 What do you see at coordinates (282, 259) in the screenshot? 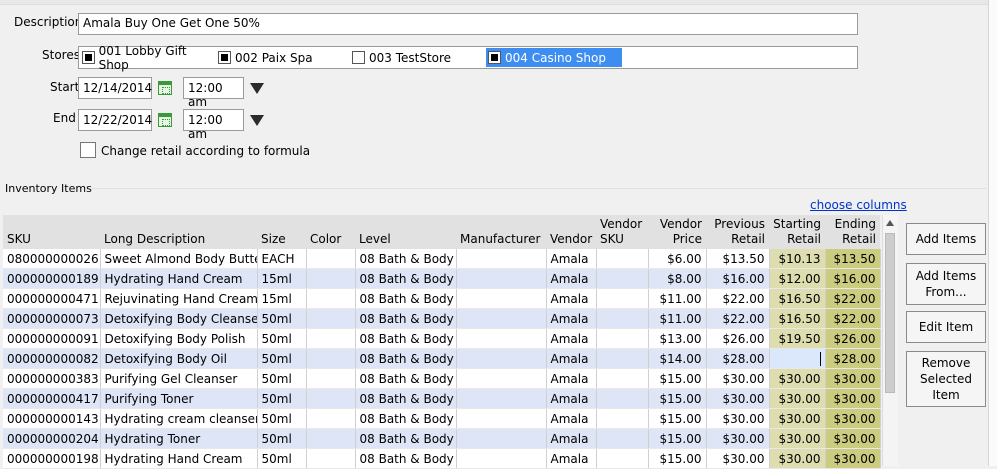
I see `cell-size: EACH` at bounding box center [282, 259].